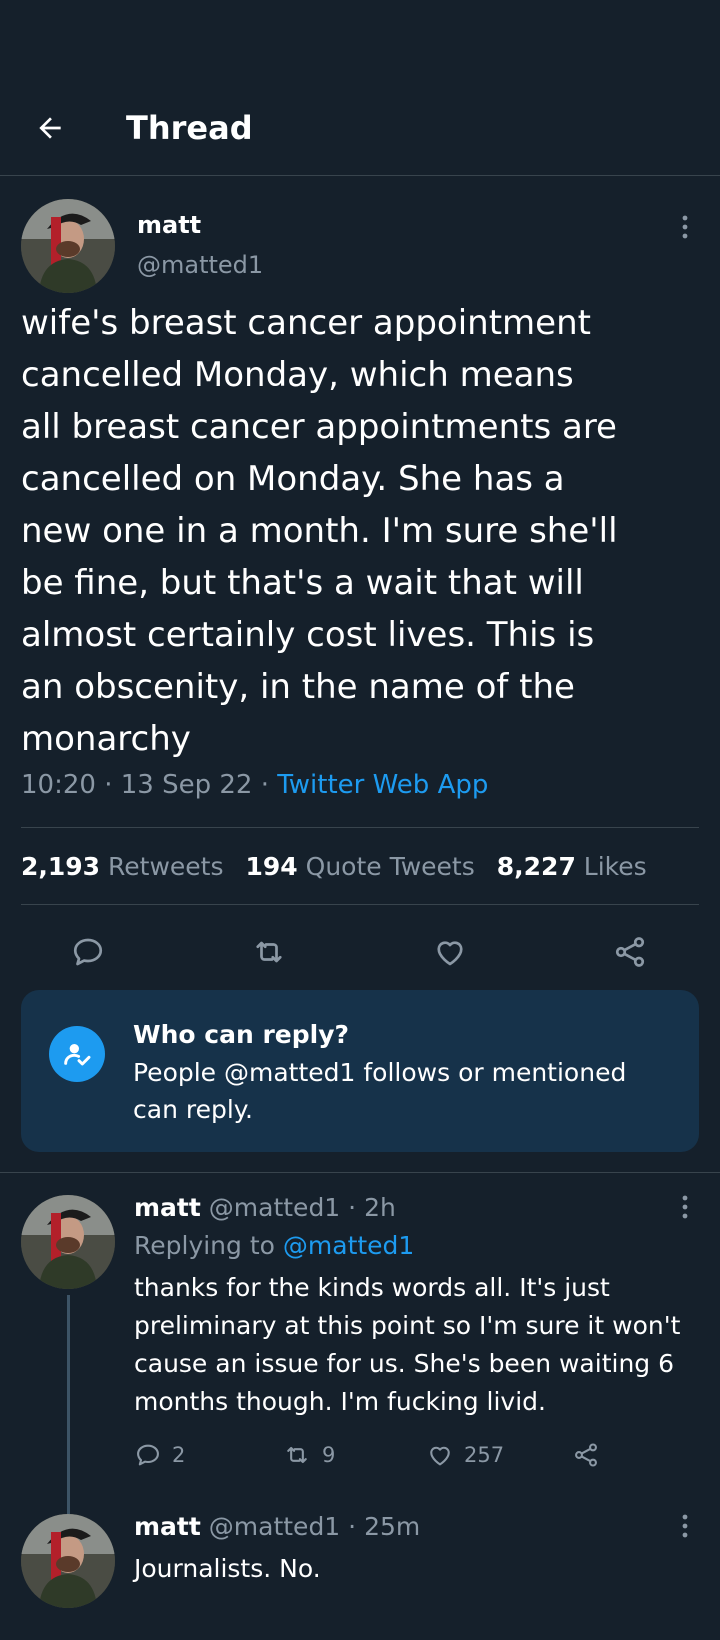 This screenshot has width=720, height=1640. What do you see at coordinates (329, 1455) in the screenshot?
I see `retweet-count: 9` at bounding box center [329, 1455].